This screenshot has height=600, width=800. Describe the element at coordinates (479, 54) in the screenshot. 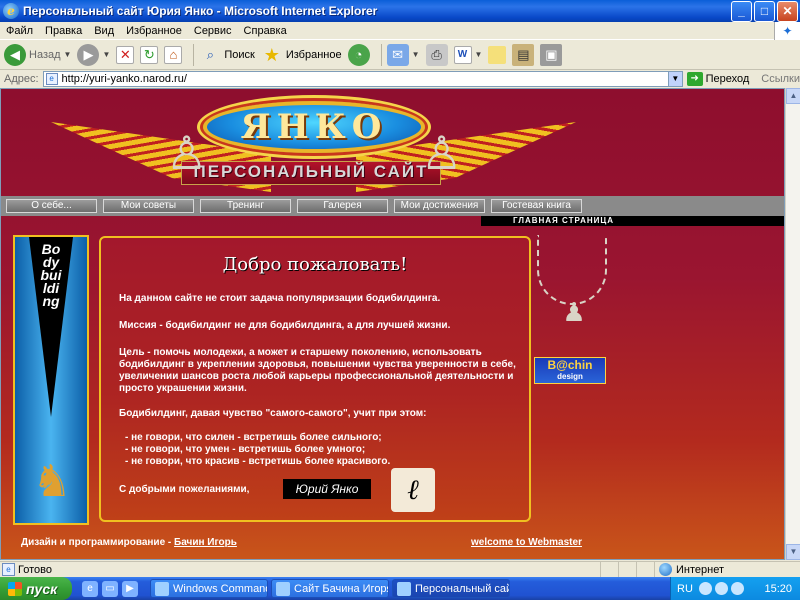

I see `edit-dropdown-icon: ▼` at that location.